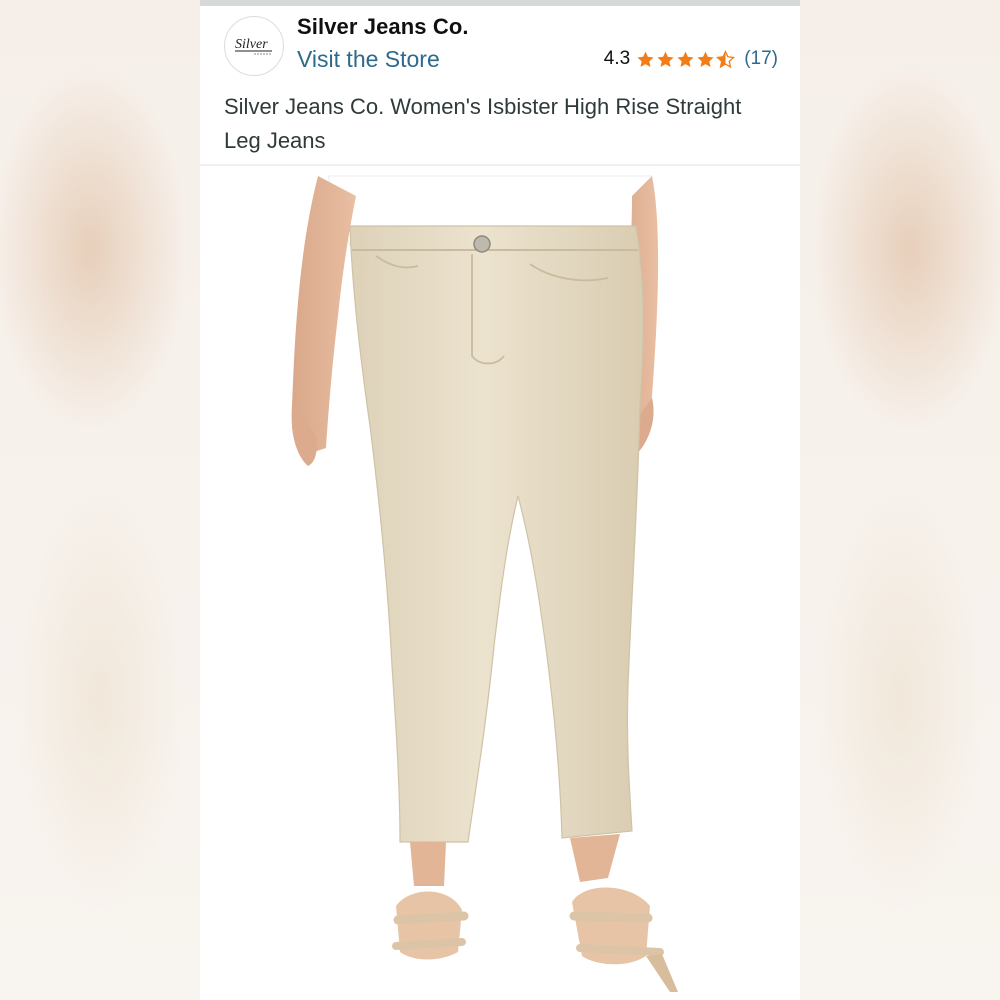 The image size is (1000, 1000). What do you see at coordinates (662, 973) in the screenshot?
I see `right-heel` at bounding box center [662, 973].